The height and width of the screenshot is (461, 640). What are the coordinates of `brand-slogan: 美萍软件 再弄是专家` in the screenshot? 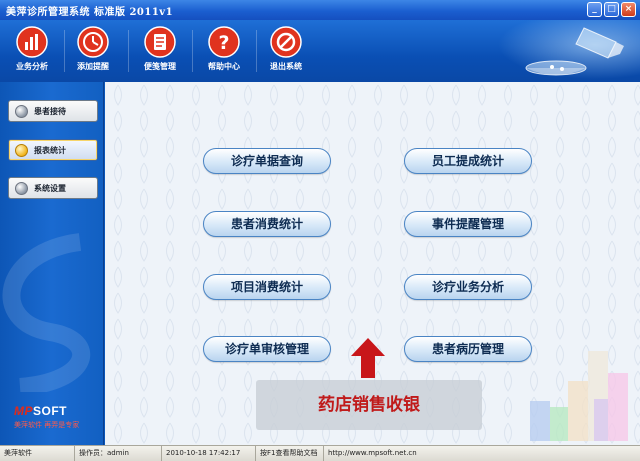 It's located at (47, 425).